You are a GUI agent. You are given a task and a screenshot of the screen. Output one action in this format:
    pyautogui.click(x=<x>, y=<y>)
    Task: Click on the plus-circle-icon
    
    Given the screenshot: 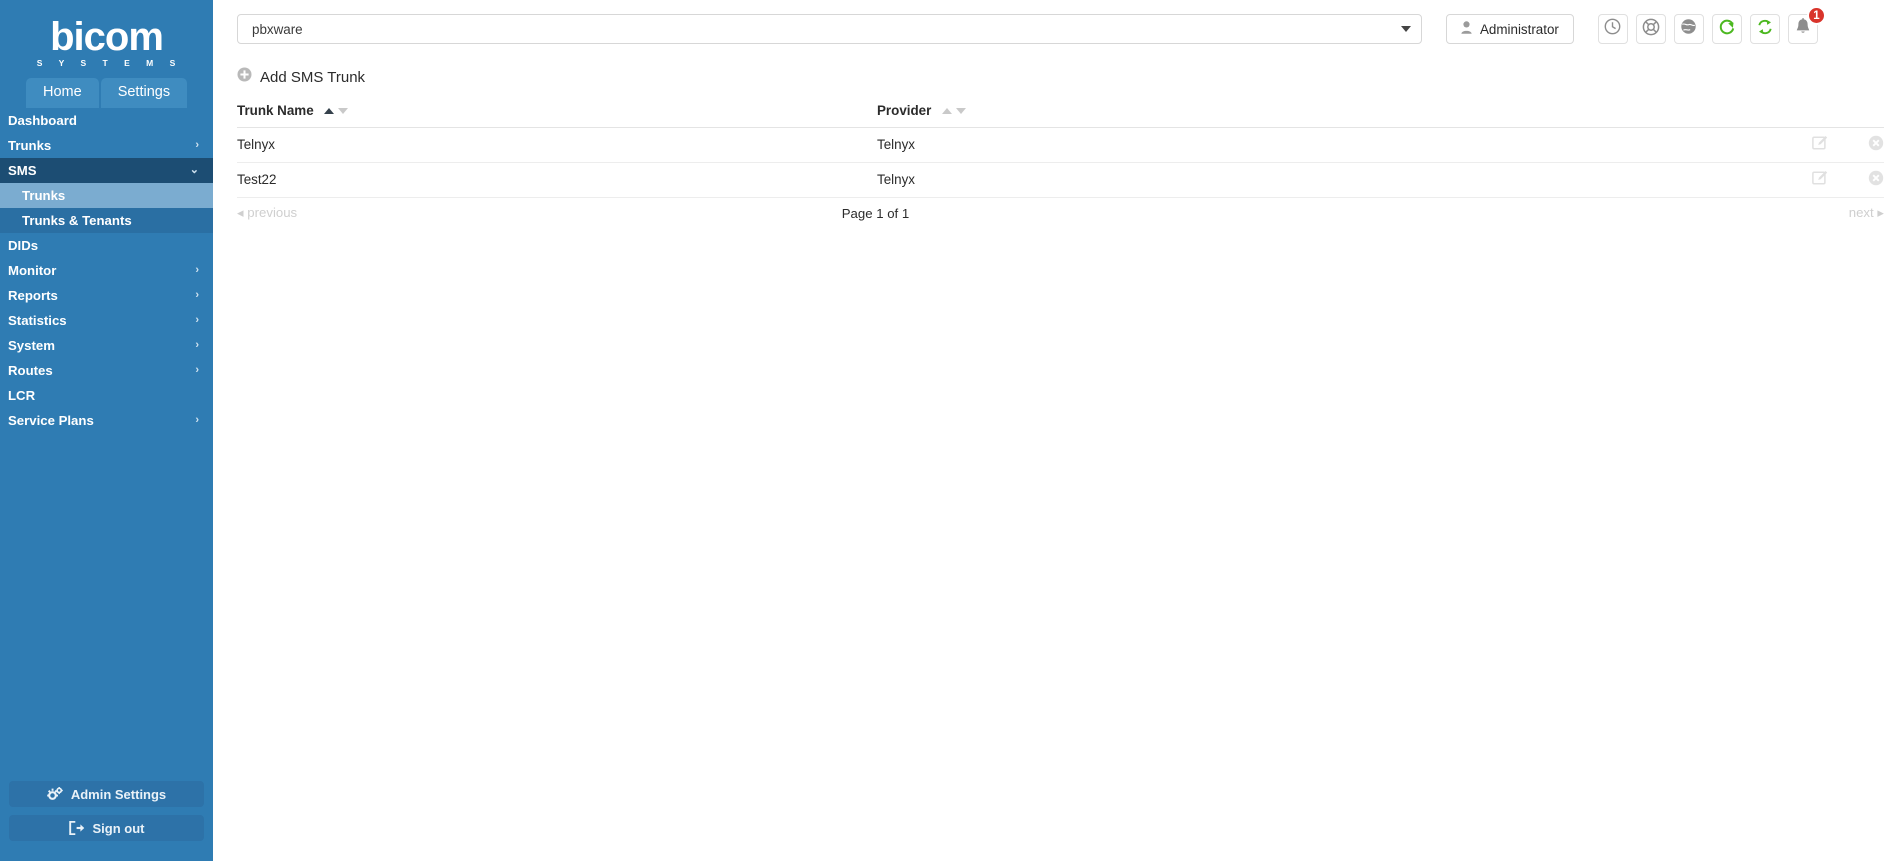 What is the action you would take?
    pyautogui.click(x=244, y=77)
    